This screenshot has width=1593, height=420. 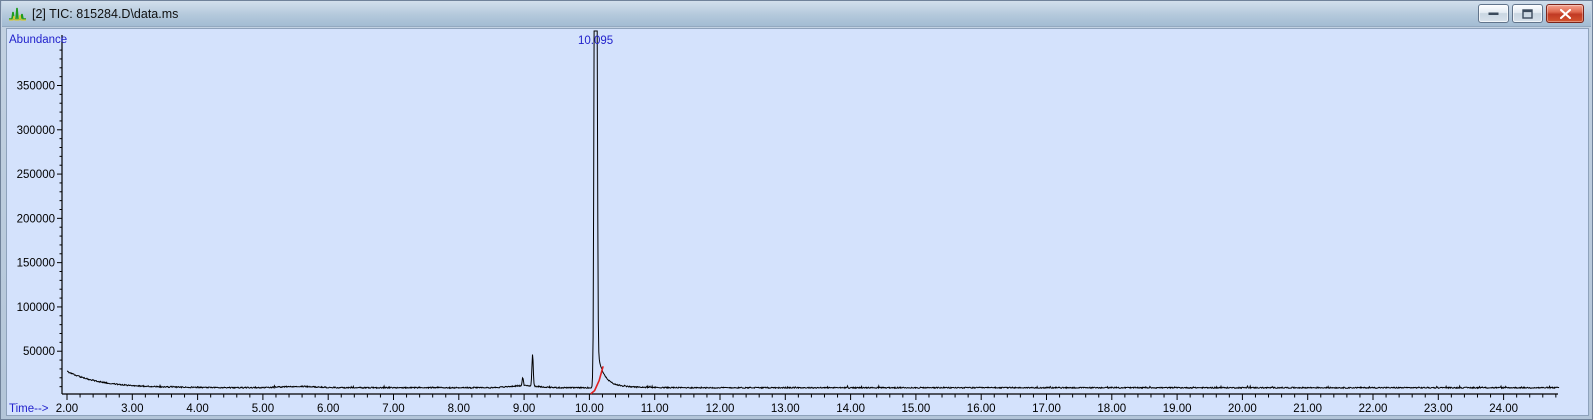 I want to click on x-tick-label: 13.00, so click(x=785, y=409).